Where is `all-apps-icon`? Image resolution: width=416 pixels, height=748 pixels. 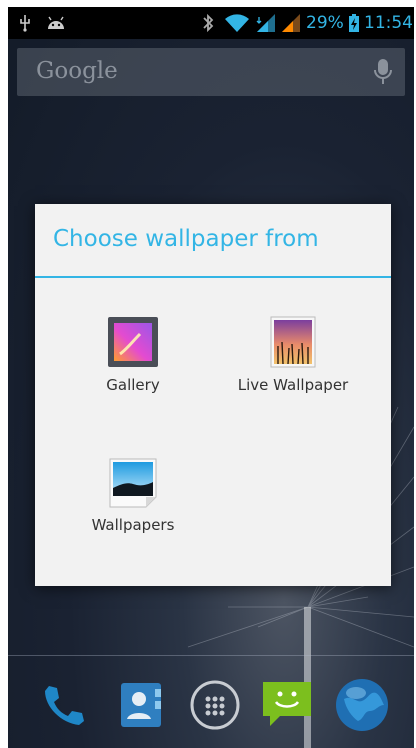
all-apps-icon is located at coordinates (215, 705).